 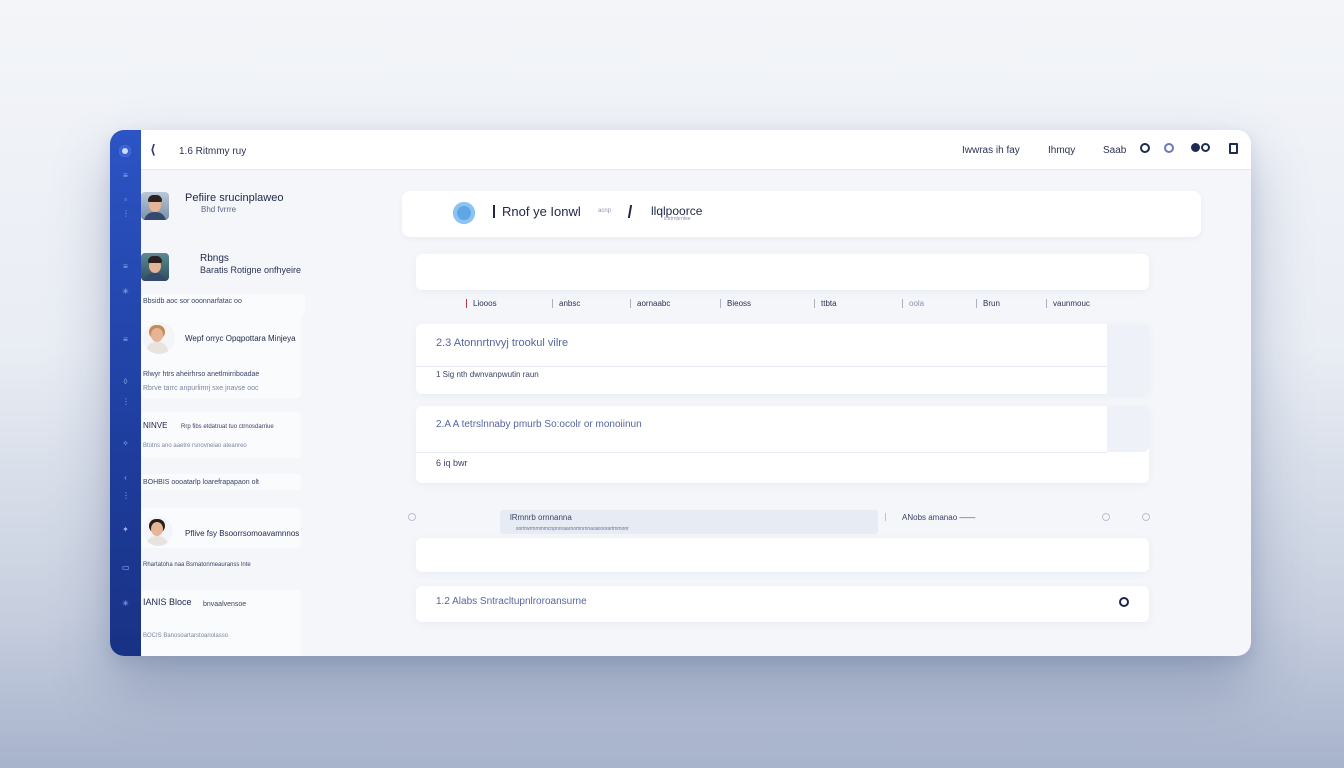 What do you see at coordinates (240, 338) in the screenshot?
I see `card-title: Wepf orryc Opqpottara Minjeya` at bounding box center [240, 338].